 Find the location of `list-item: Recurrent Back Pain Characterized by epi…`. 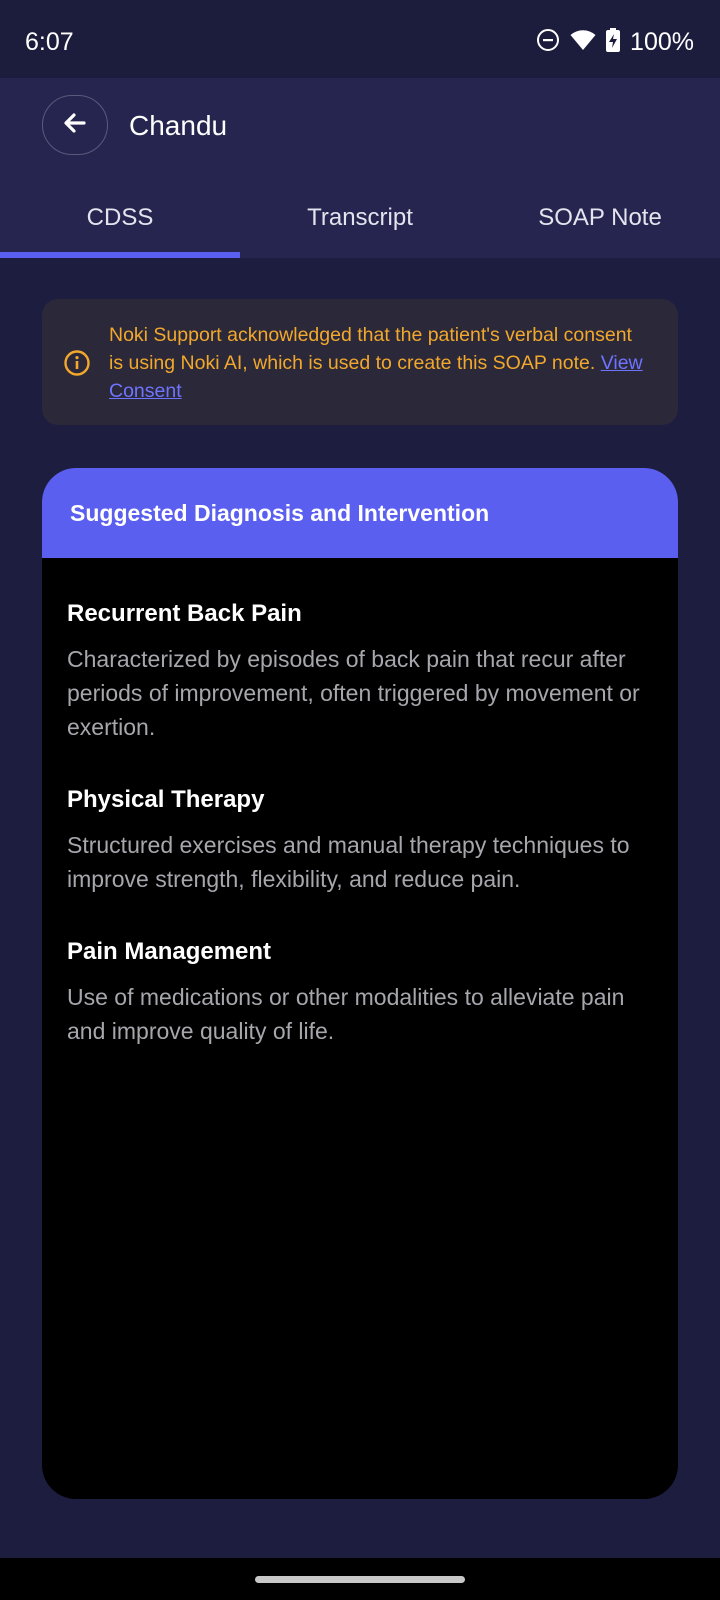

list-item: Recurrent Back Pain Characterized by epi… is located at coordinates (359, 672).